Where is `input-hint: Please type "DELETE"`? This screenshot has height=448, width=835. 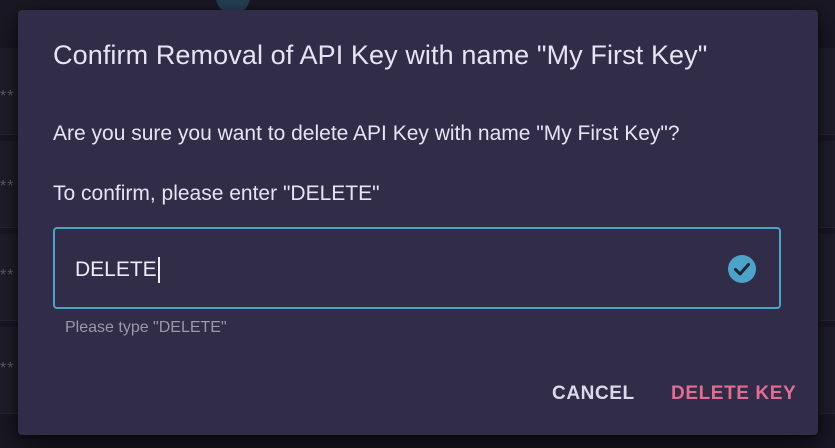 input-hint: Please type "DELETE" is located at coordinates (146, 327).